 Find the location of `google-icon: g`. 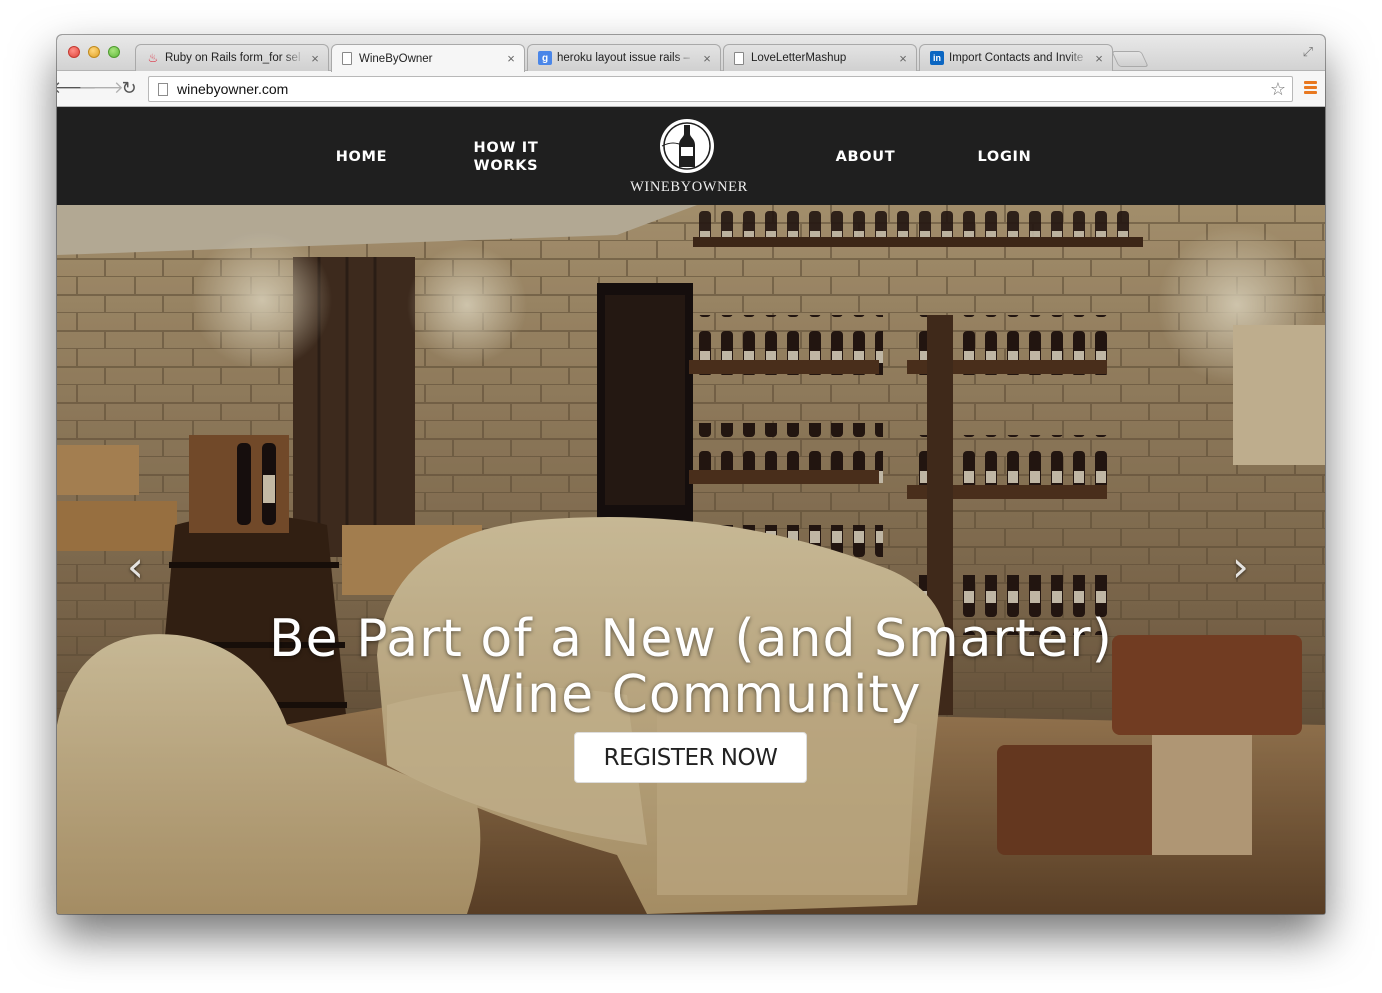

google-icon: g is located at coordinates (545, 58).